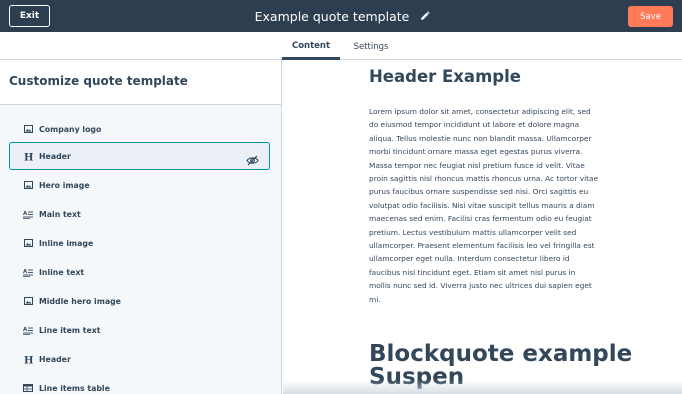 The height and width of the screenshot is (394, 682). I want to click on sidebar-item-inline-image: Inline image, so click(139, 243).